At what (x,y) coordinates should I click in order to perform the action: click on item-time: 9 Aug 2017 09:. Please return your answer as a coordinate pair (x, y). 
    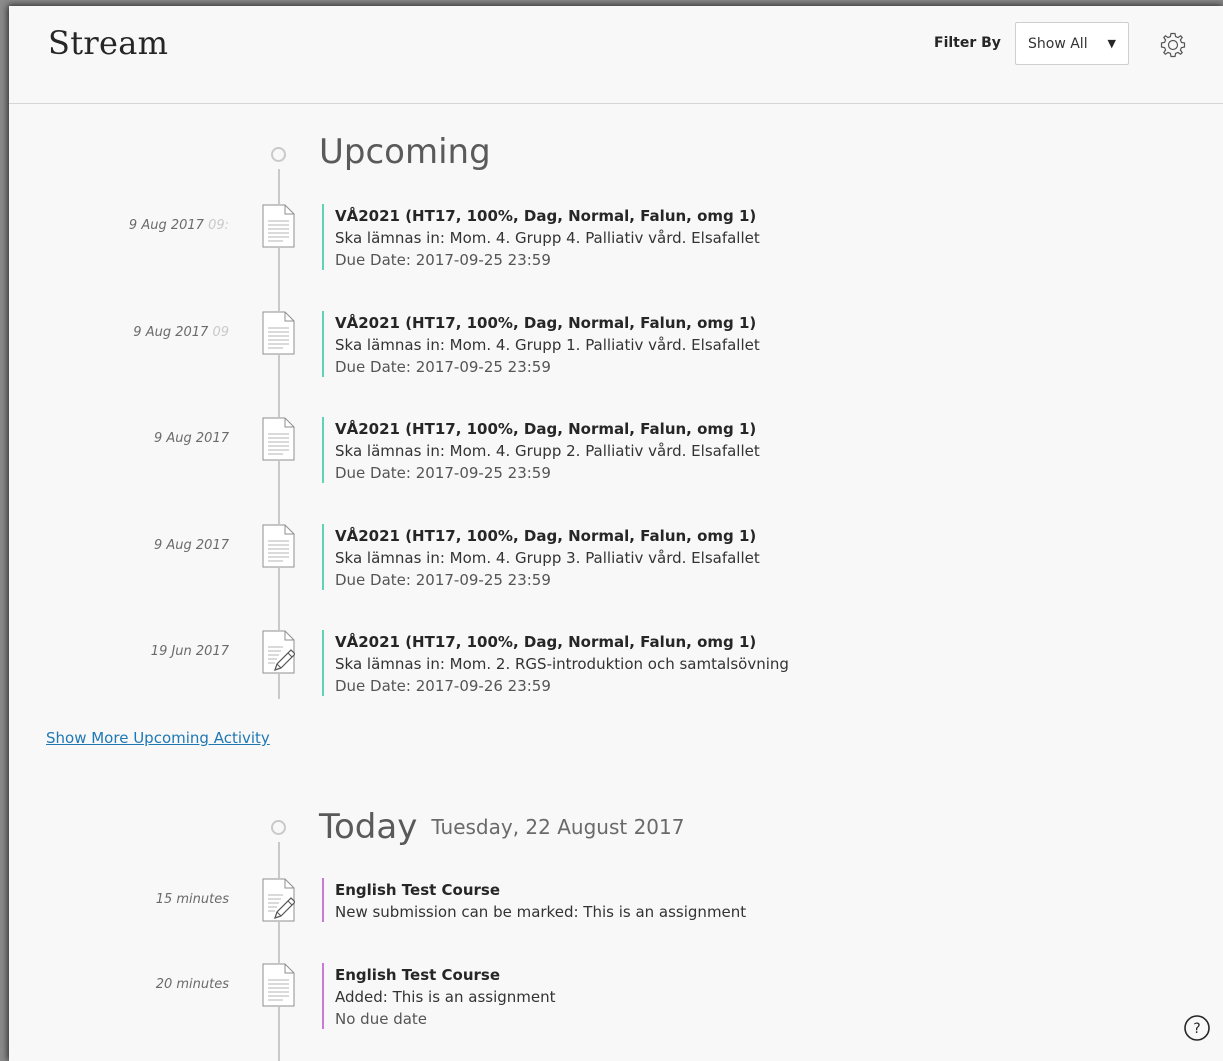
    Looking at the image, I should click on (179, 225).